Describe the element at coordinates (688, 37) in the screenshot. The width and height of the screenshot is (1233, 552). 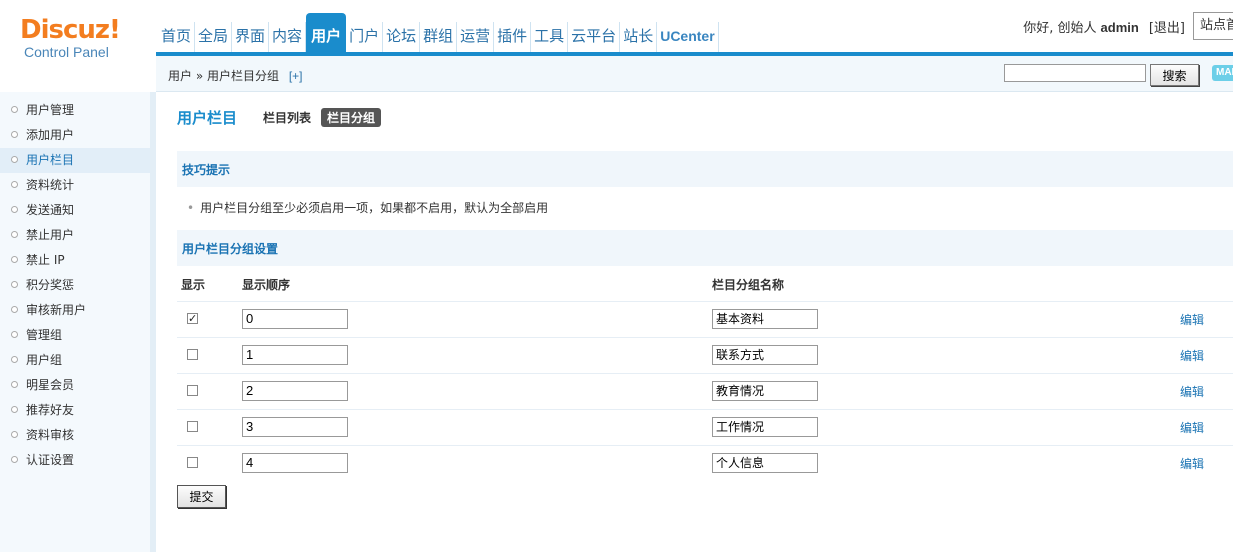
I see `nav-ucenter: UCenter` at that location.